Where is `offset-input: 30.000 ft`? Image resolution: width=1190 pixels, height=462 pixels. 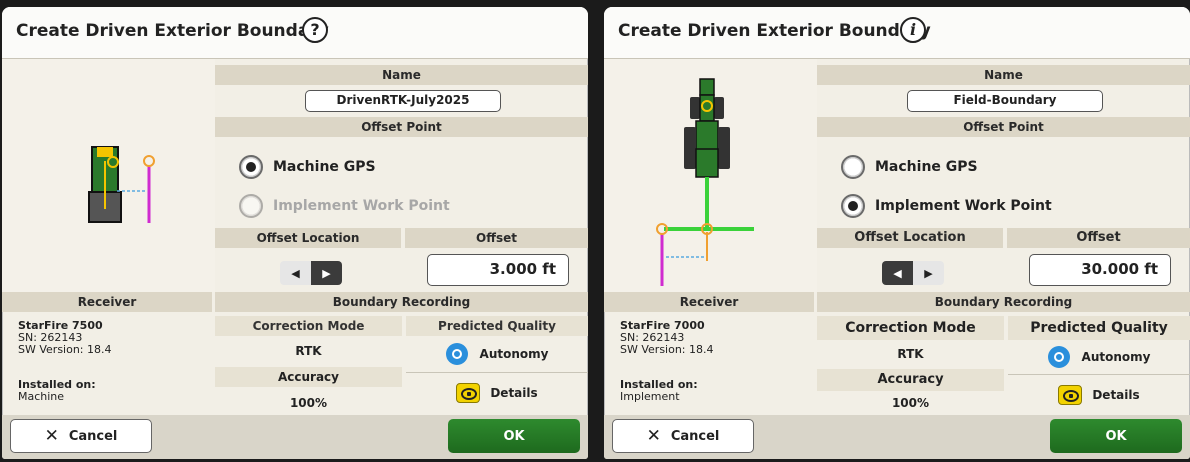 offset-input: 30.000 ft is located at coordinates (1100, 270).